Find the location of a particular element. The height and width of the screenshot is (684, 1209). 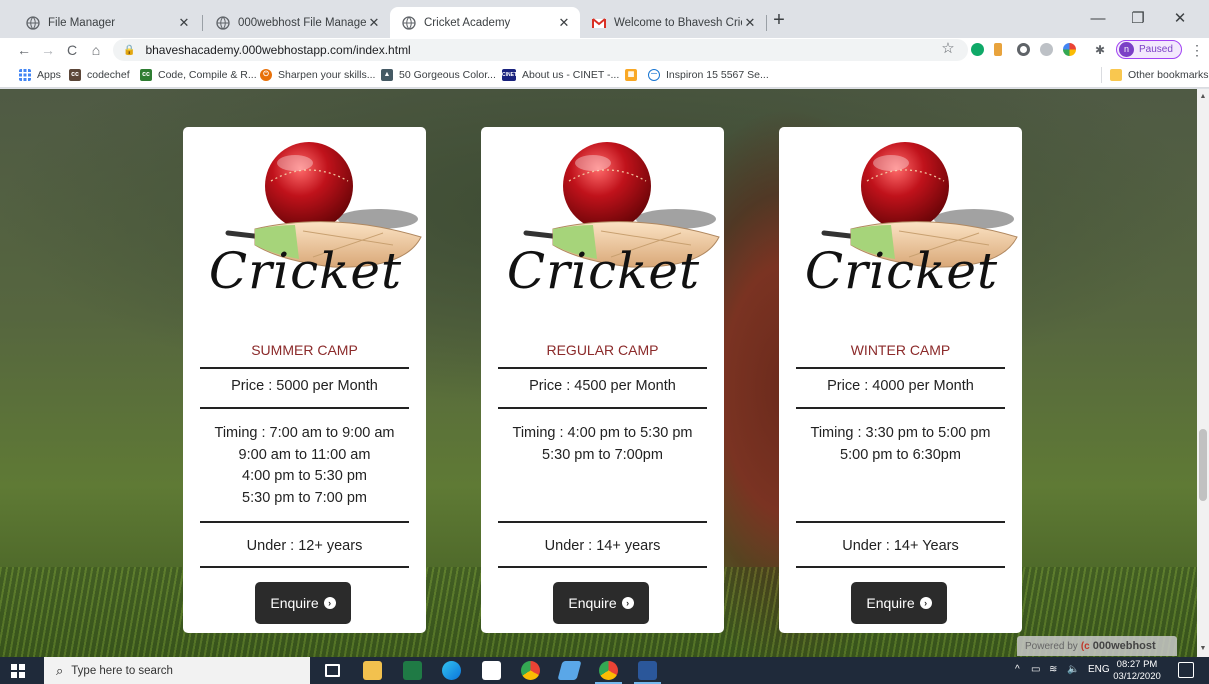

bookmark-star-icon: ☆ is located at coordinates (948, 49).